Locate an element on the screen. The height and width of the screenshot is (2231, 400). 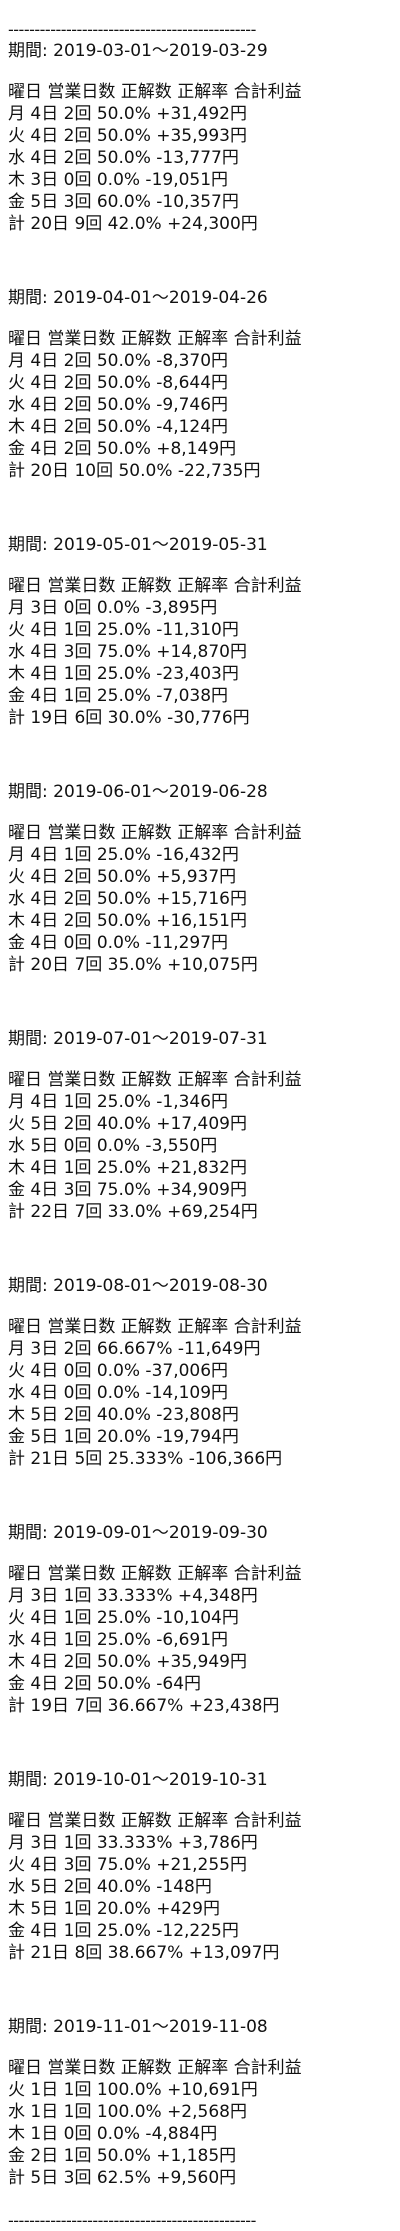
table-row: 金 4日 1回 25.0% -7,038円 is located at coordinates (118, 696).